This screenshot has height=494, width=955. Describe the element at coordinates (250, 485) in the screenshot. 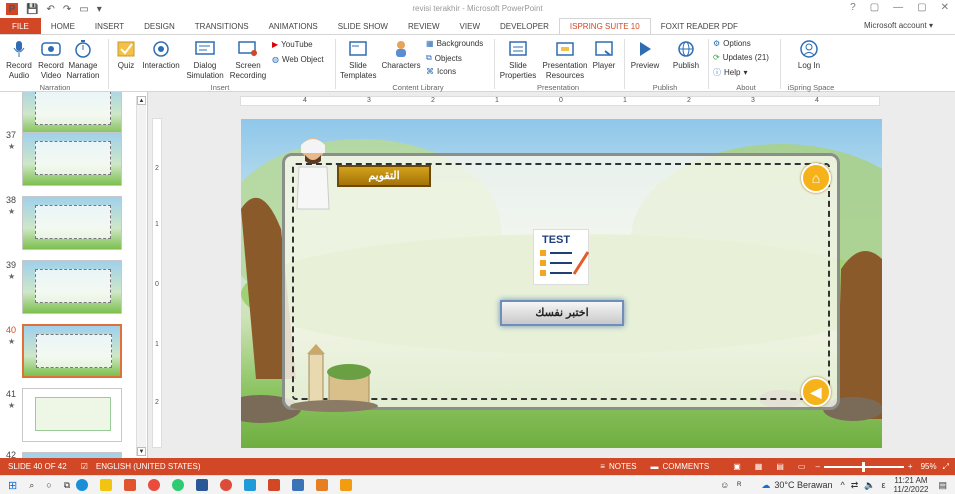

I see `zoom-app-icon` at that location.